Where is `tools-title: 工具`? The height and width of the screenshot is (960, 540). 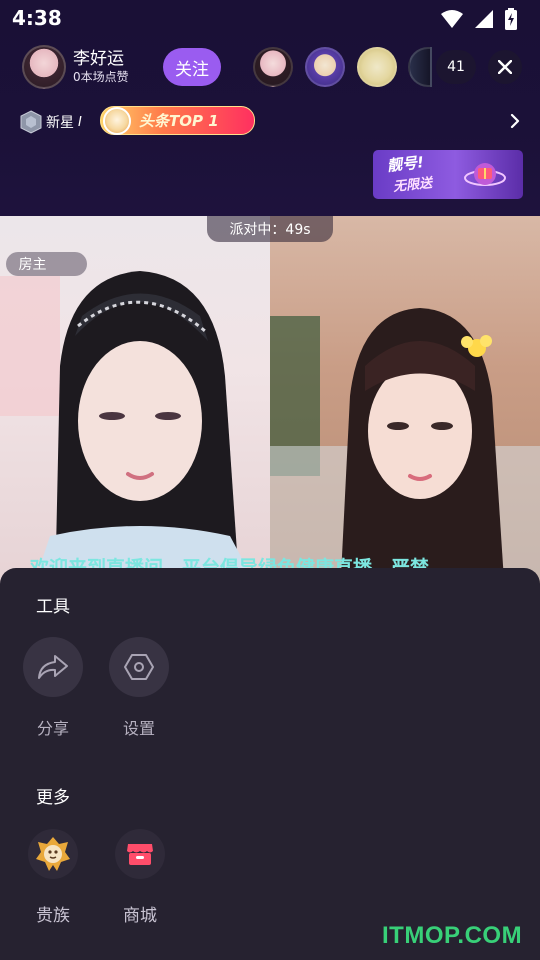 tools-title: 工具 is located at coordinates (53, 607).